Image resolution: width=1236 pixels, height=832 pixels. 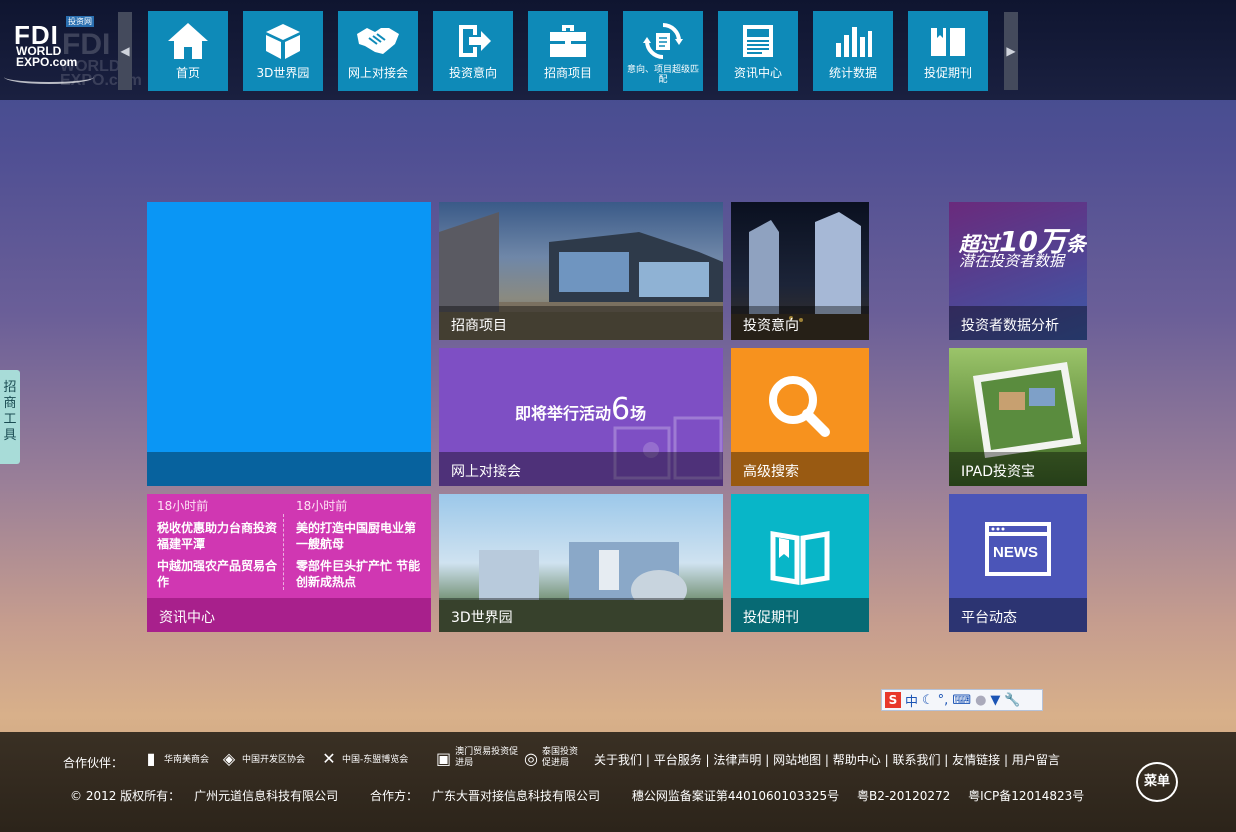 I want to click on news-link: 税收优惠助力台商投资福建平潭, so click(x=221, y=536).